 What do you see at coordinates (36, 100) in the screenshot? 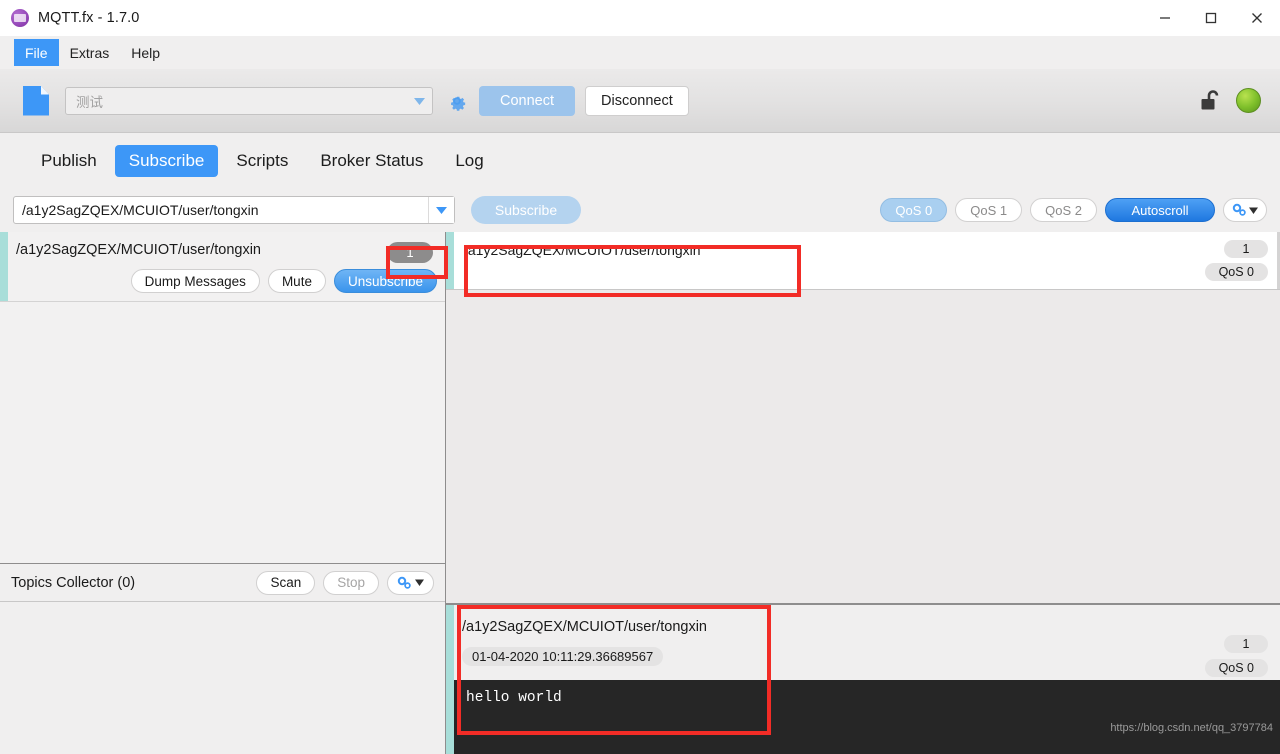
I see `document-icon` at bounding box center [36, 100].